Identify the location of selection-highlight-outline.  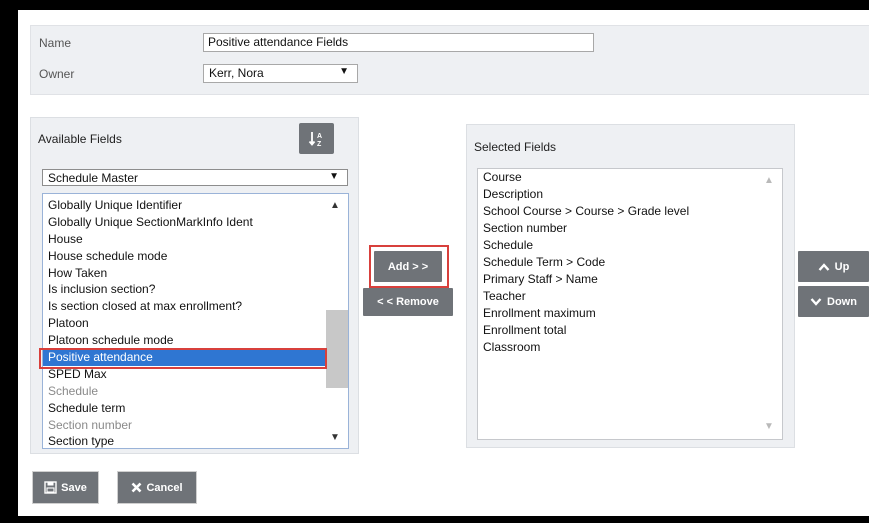
(183, 358).